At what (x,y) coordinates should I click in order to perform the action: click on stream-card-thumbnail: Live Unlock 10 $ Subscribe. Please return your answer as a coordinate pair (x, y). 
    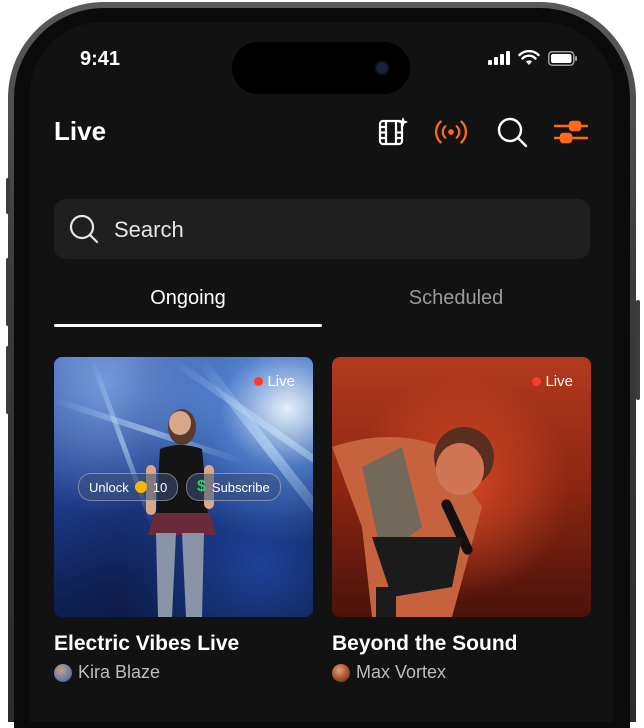
    Looking at the image, I should click on (183, 487).